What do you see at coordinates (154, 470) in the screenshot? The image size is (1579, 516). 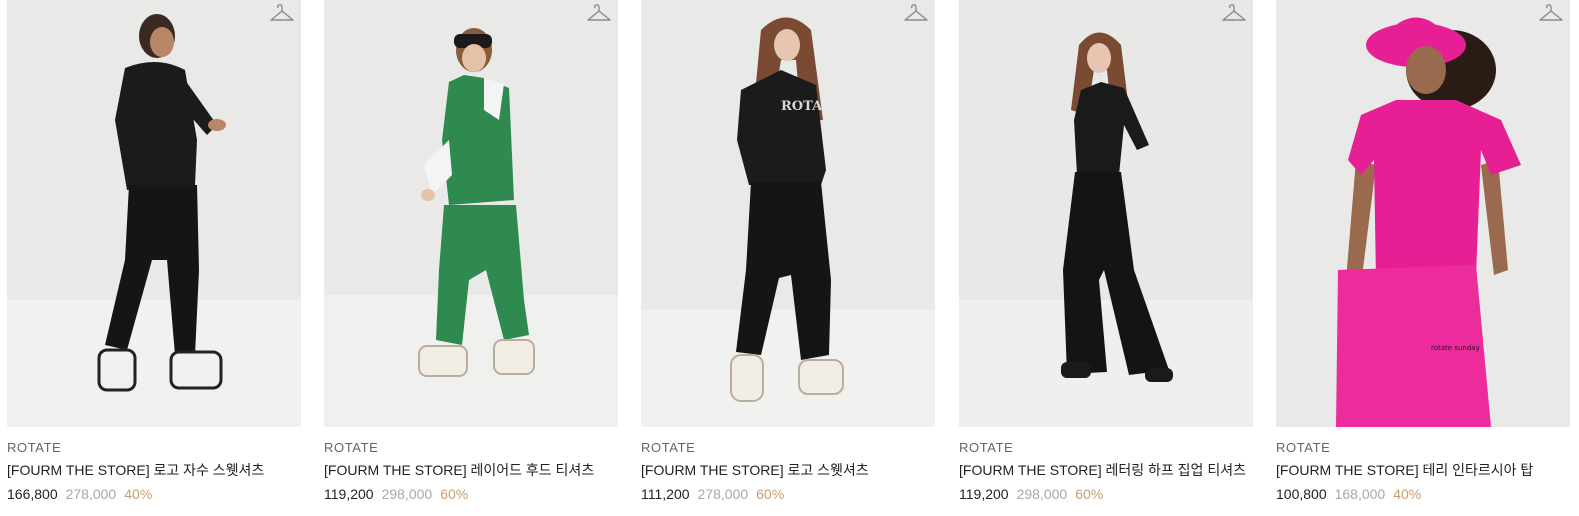 I see `product-name: [FOURM THE STORE] 로고 자수 스웻셔츠` at bounding box center [154, 470].